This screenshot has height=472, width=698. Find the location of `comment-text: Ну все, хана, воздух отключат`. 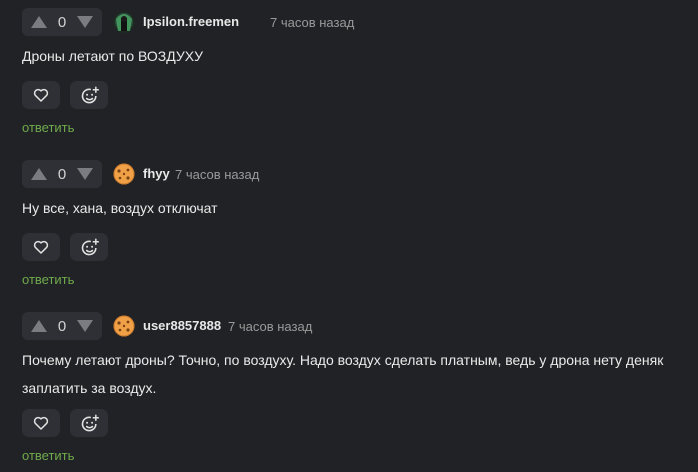

comment-text: Ну все, хана, воздух отключат is located at coordinates (352, 208).